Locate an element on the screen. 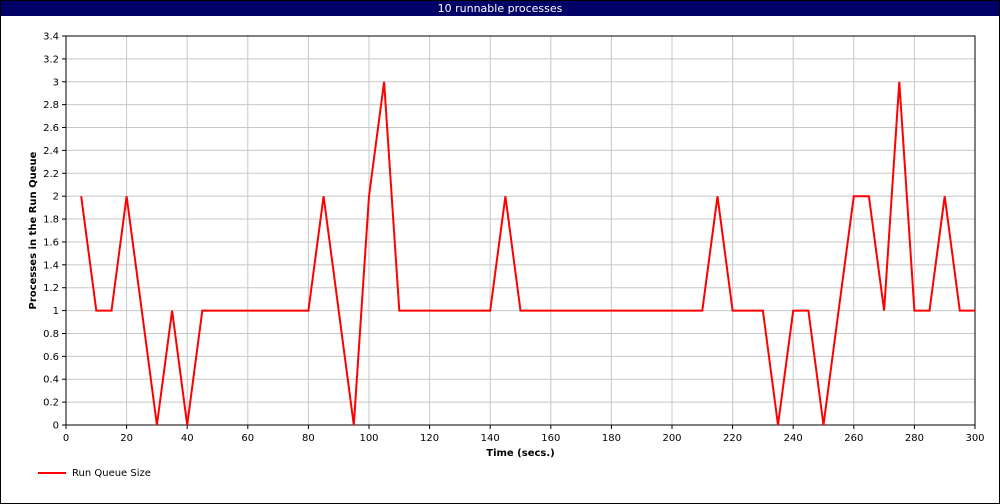 The image size is (1000, 504). y-tick-label: 1.6 is located at coordinates (51, 242).